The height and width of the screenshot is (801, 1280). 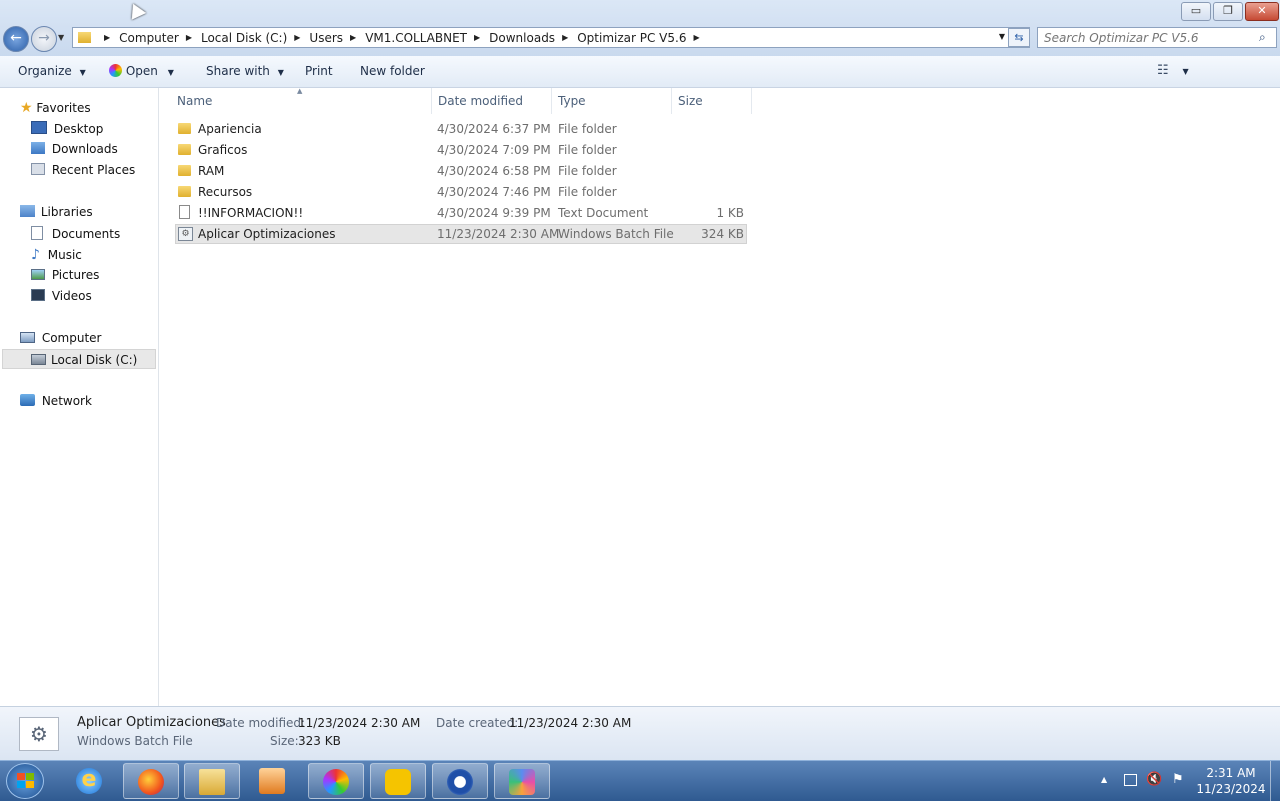 What do you see at coordinates (16, 39) in the screenshot?
I see `back-button: ←` at bounding box center [16, 39].